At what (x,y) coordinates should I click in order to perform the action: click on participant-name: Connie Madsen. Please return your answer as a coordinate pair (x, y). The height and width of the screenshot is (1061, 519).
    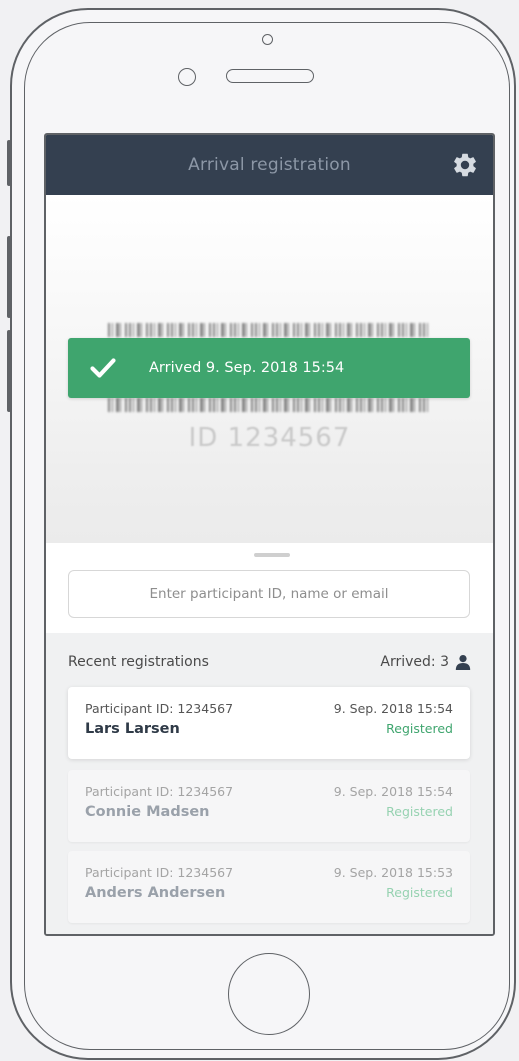
    Looking at the image, I should click on (147, 812).